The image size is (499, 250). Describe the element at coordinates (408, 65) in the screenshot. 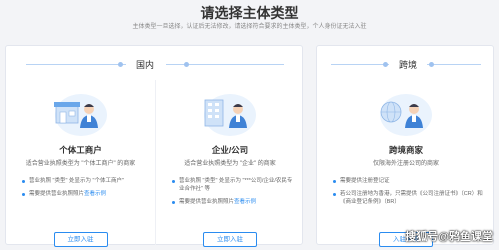

I see `section-label: 跨境` at that location.